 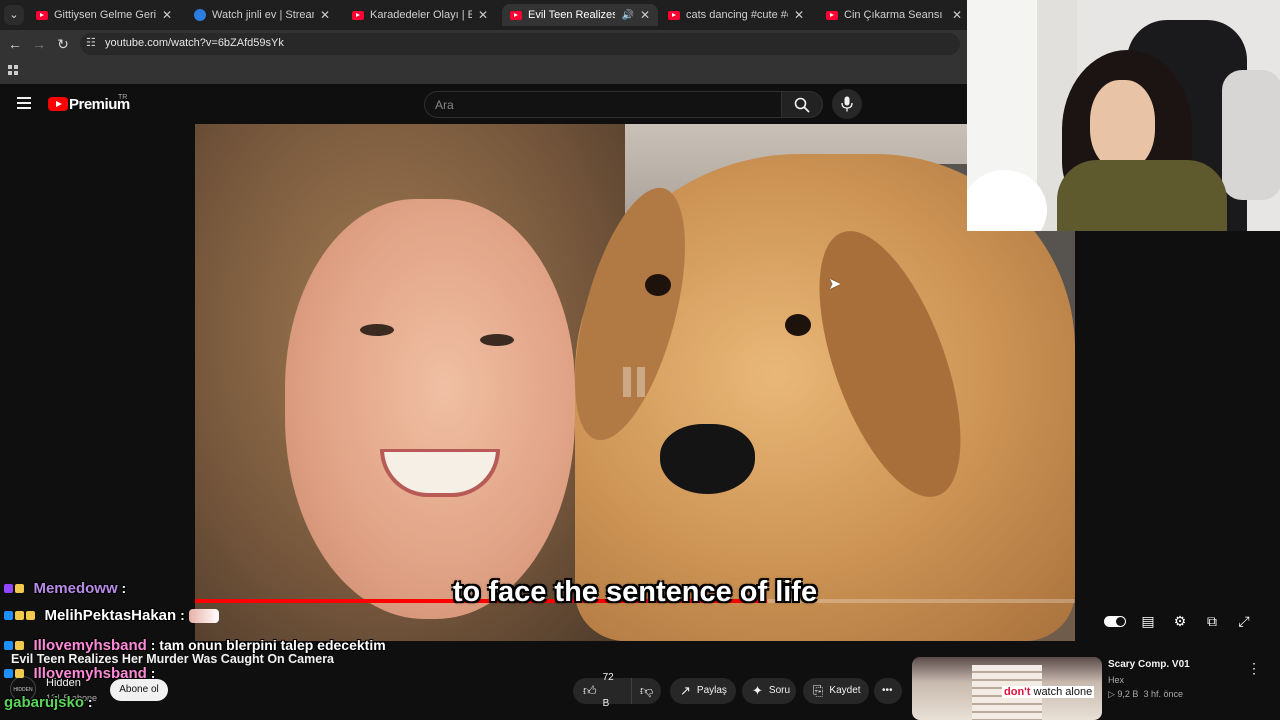 I want to click on address-bar-row: ← → ↻ ☷ youtube.com/watch?v=6bZAfd59sYk, so click(x=484, y=44).